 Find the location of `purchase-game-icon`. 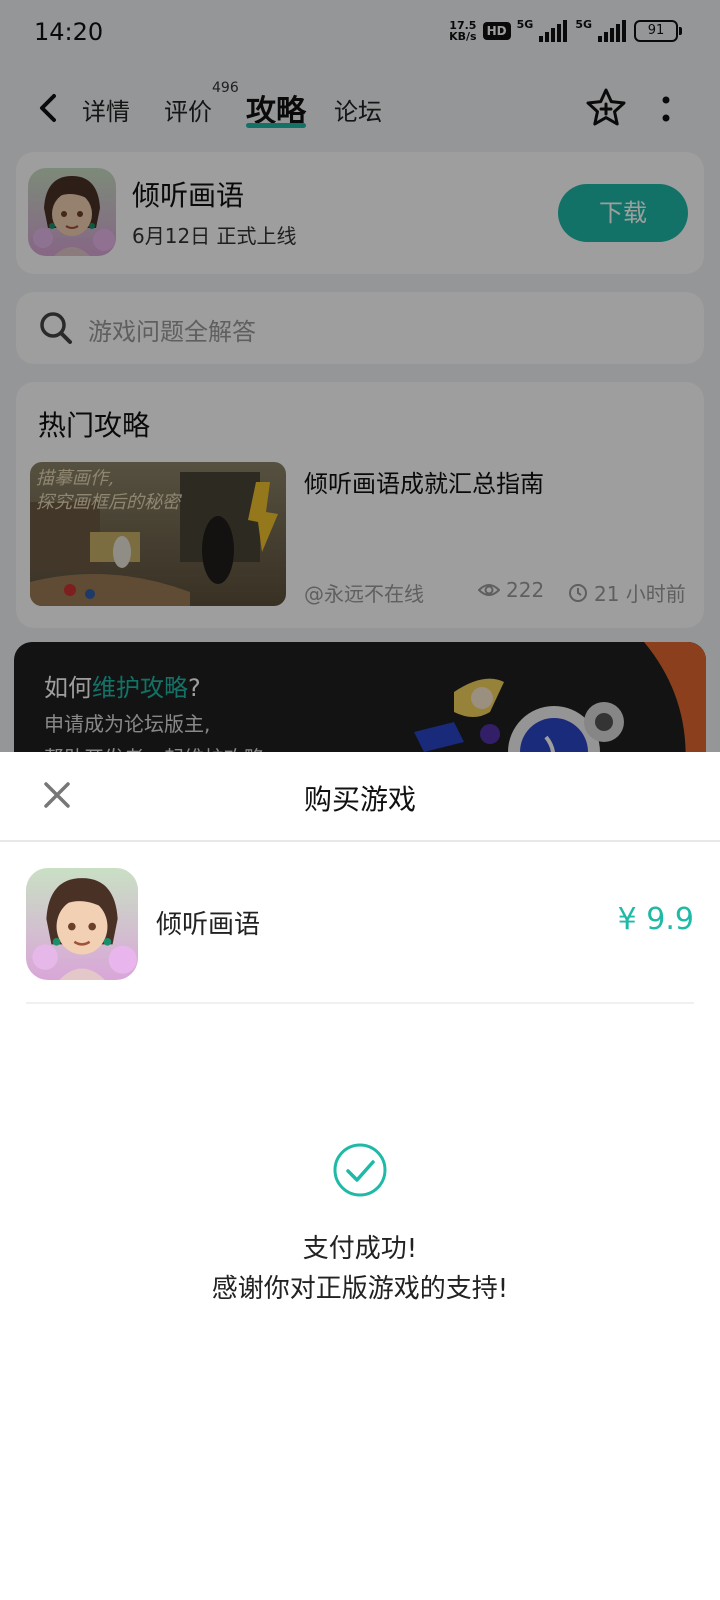

purchase-game-icon is located at coordinates (82, 924).